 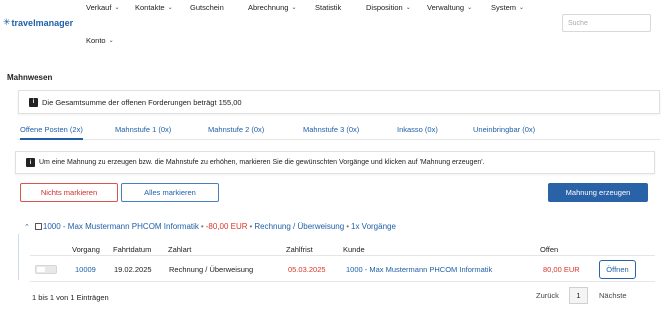 I want to click on create-dunning-button: Mahnung erzeugen, so click(x=598, y=192).